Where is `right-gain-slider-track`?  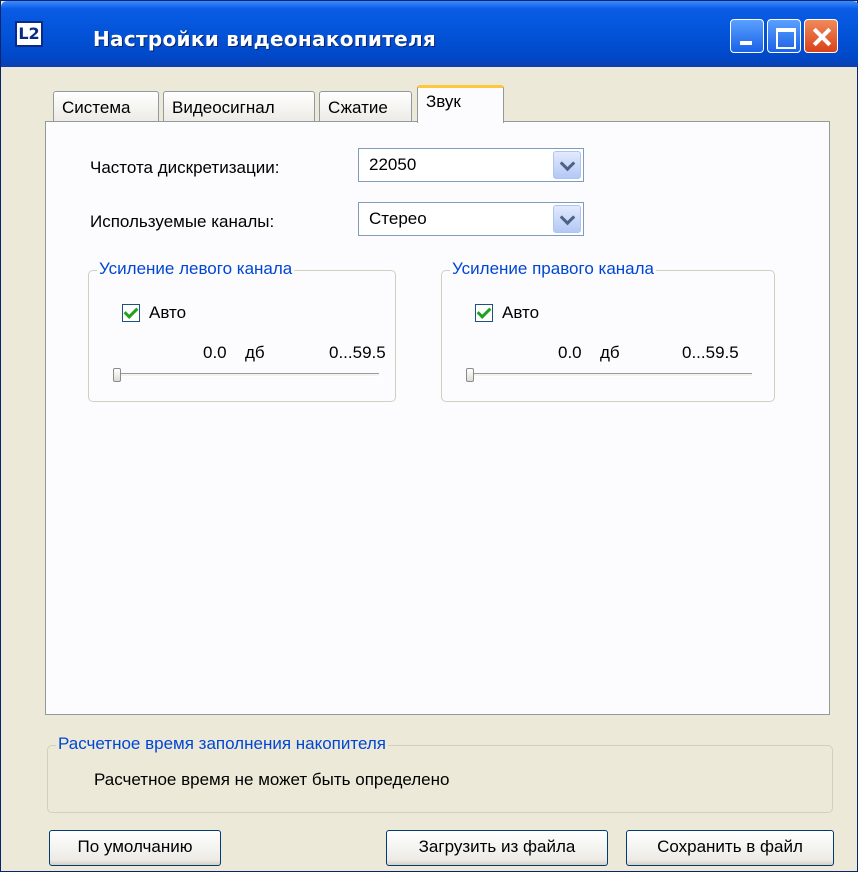
right-gain-slider-track is located at coordinates (611, 375).